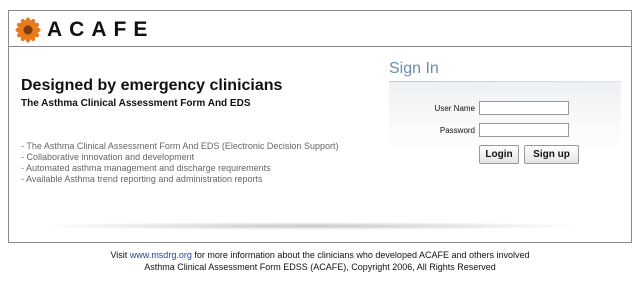 The image size is (640, 299). I want to click on username-label: User Name, so click(454, 108).